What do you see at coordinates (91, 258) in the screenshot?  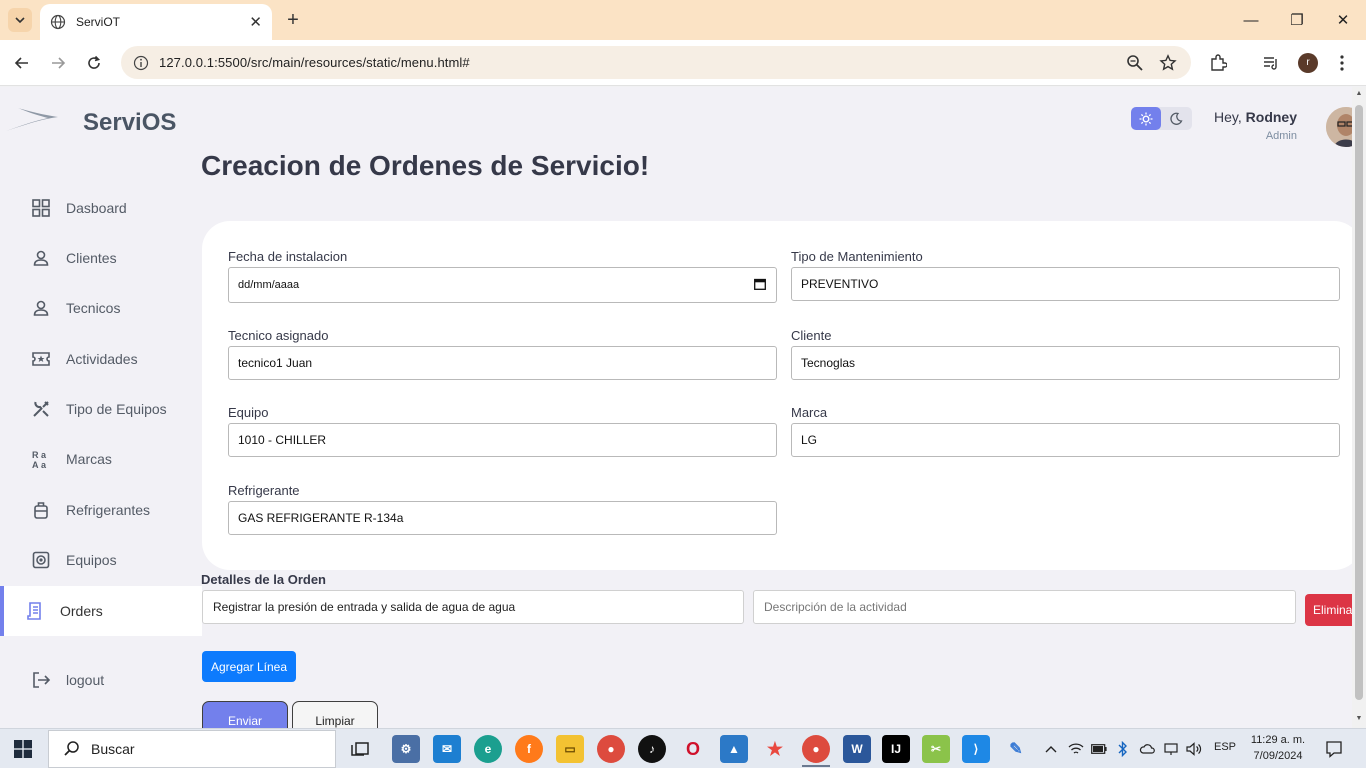 I see `sidebar-item-label: Clientes` at bounding box center [91, 258].